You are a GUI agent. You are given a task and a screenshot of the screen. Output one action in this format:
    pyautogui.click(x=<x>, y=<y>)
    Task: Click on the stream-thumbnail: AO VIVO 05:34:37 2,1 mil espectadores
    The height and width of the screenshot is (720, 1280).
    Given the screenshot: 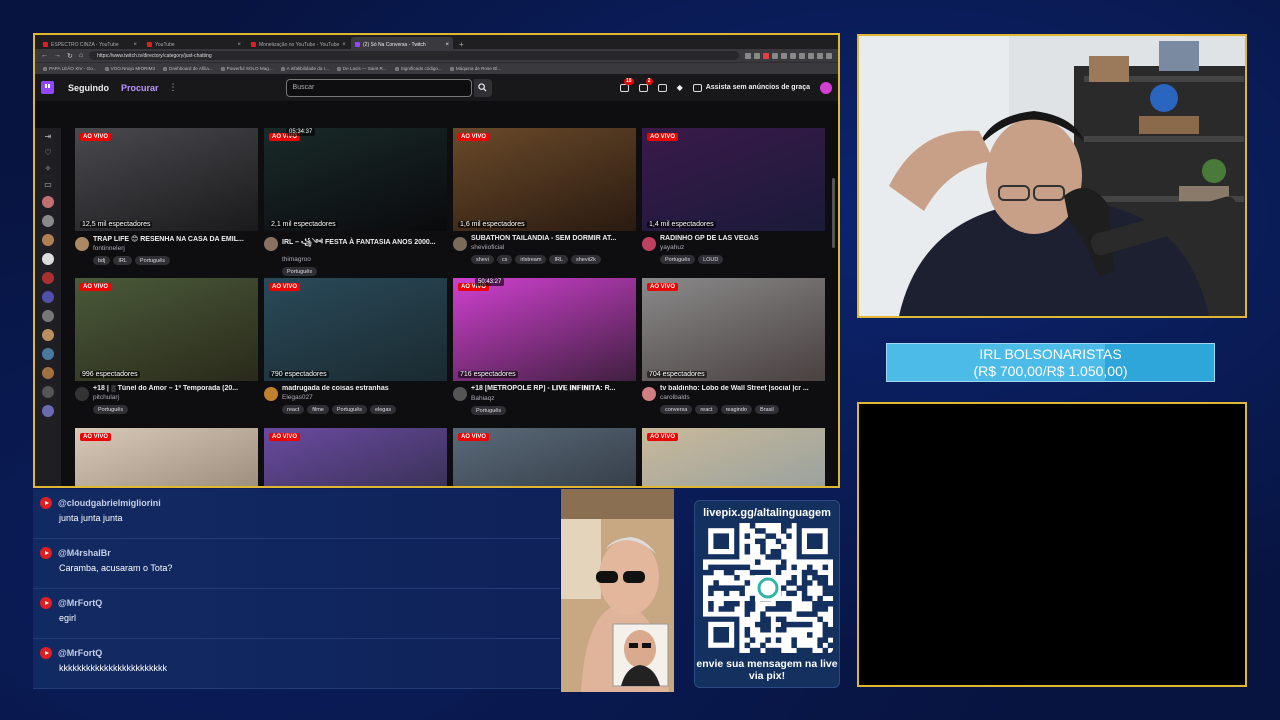 What is the action you would take?
    pyautogui.click(x=355, y=179)
    